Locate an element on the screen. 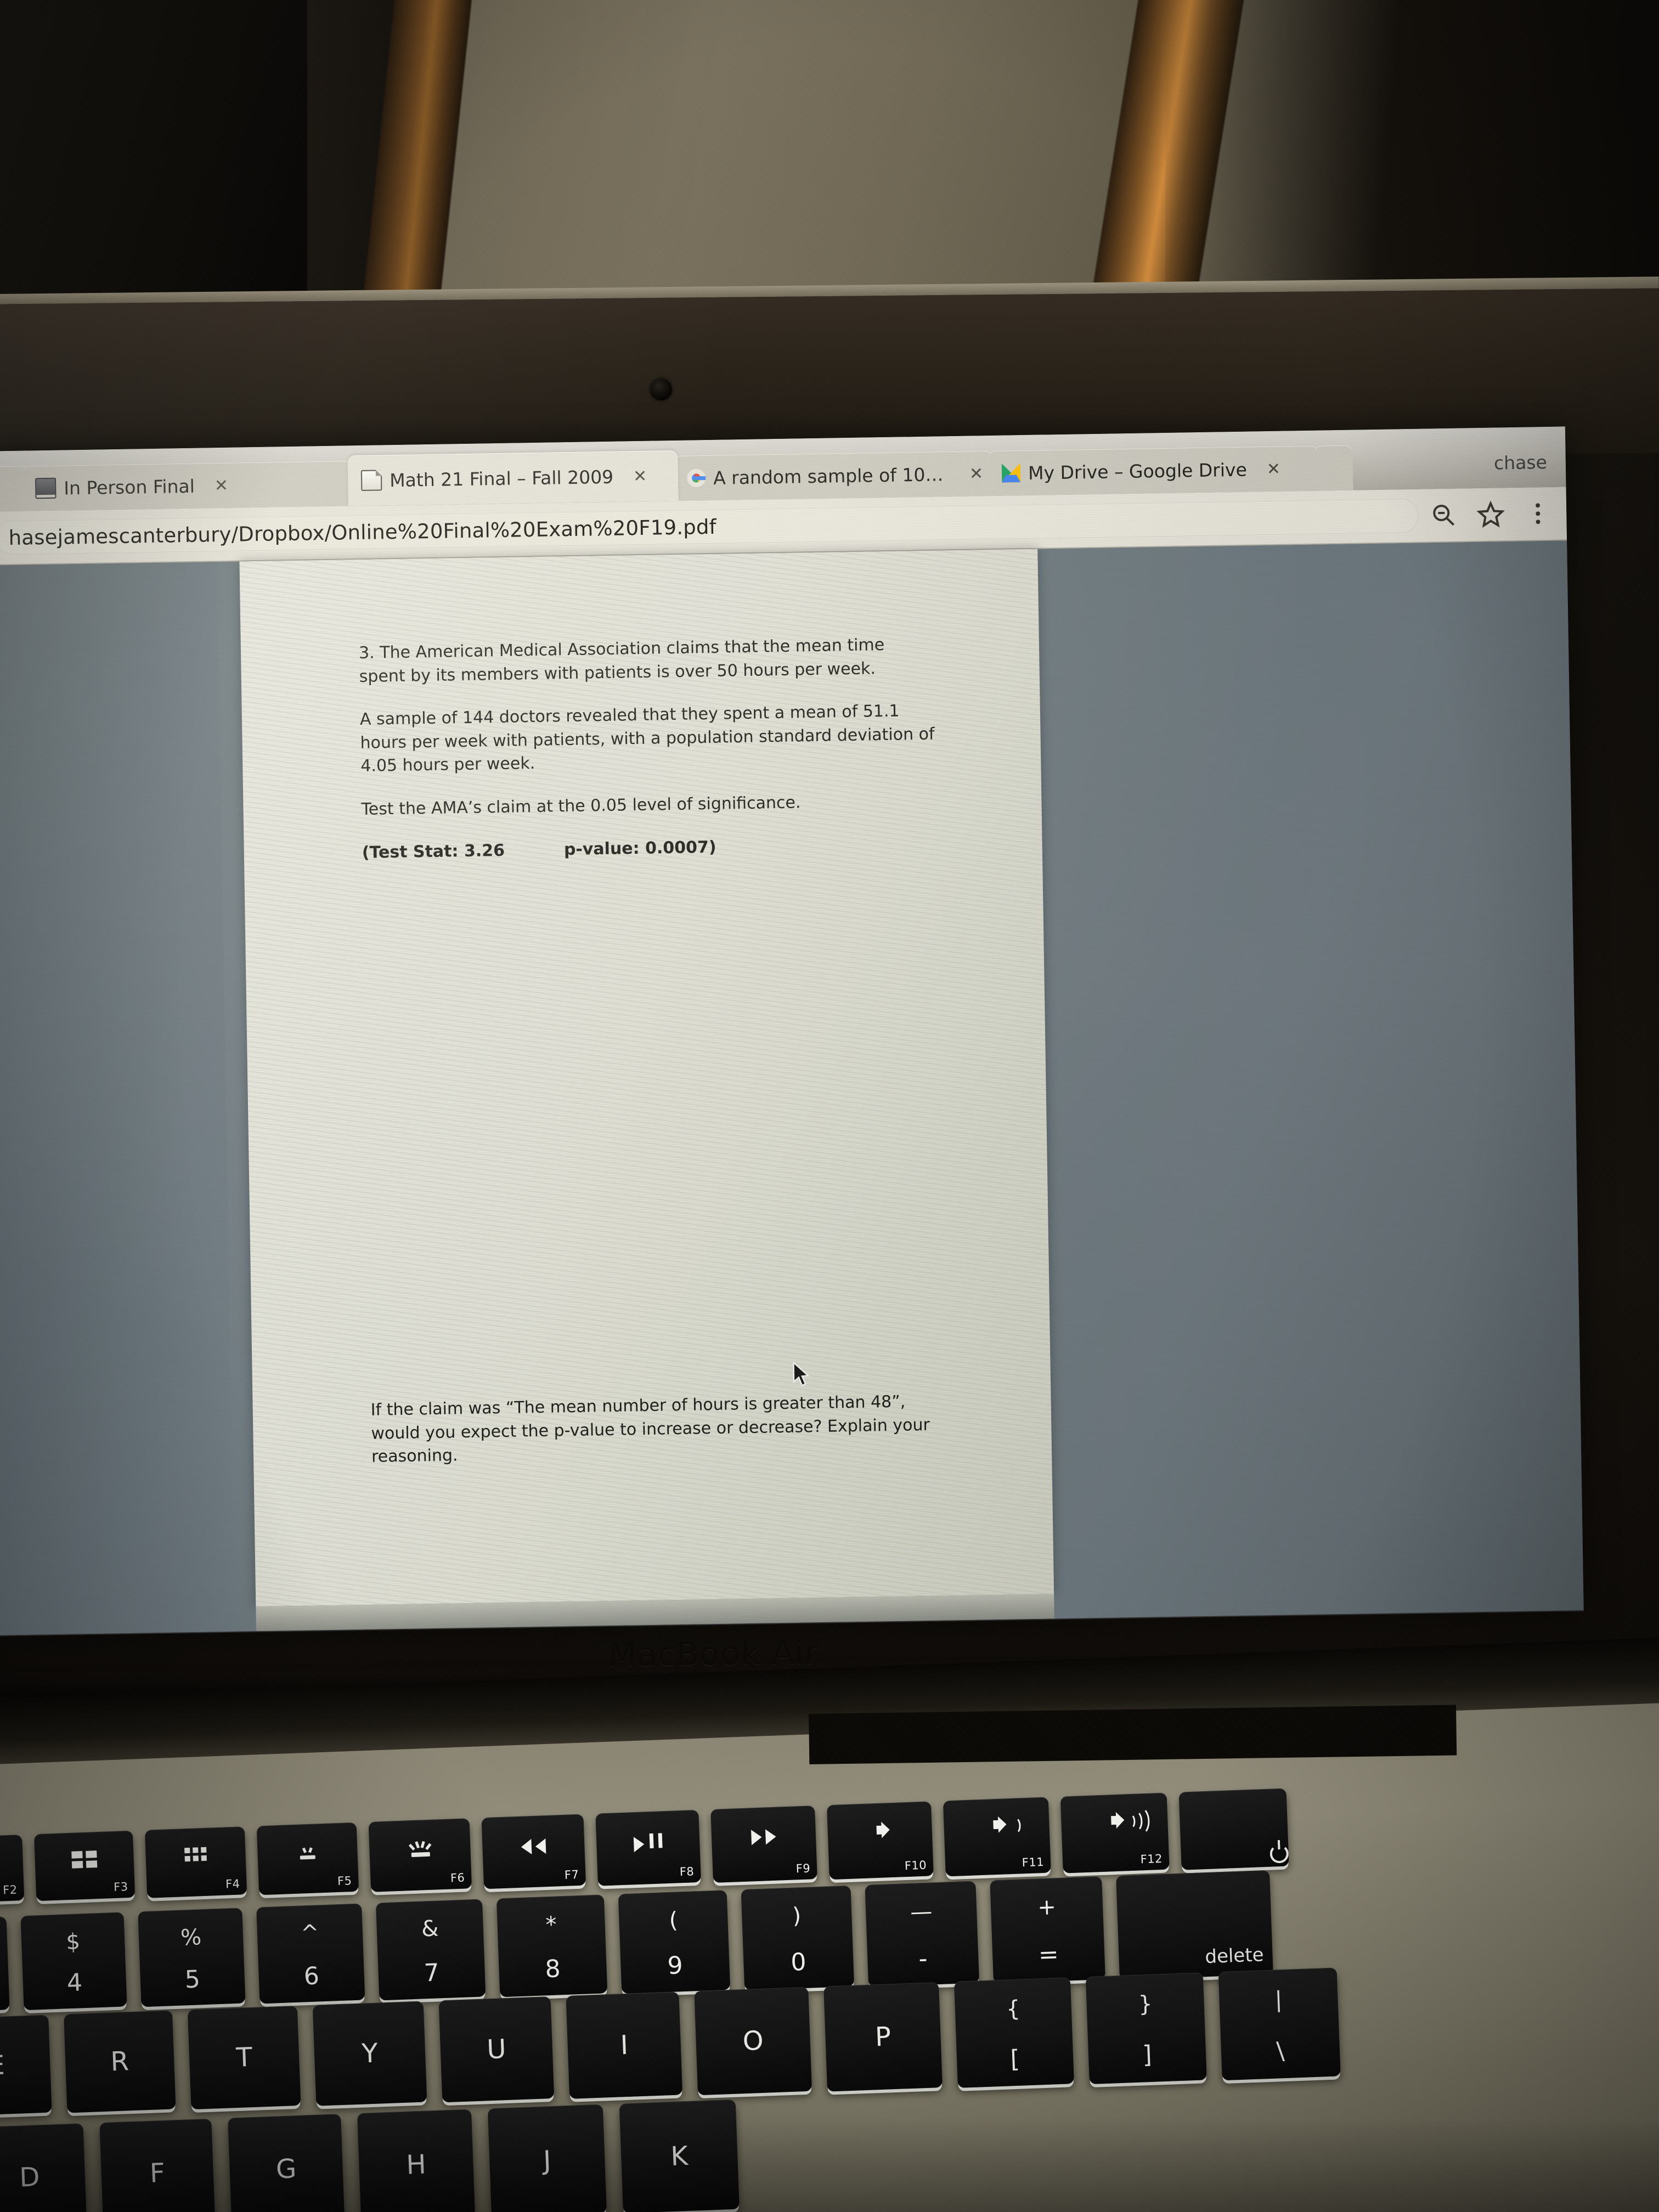 This screenshot has width=1659, height=2212. chrome-menu-icon is located at coordinates (1538, 513).